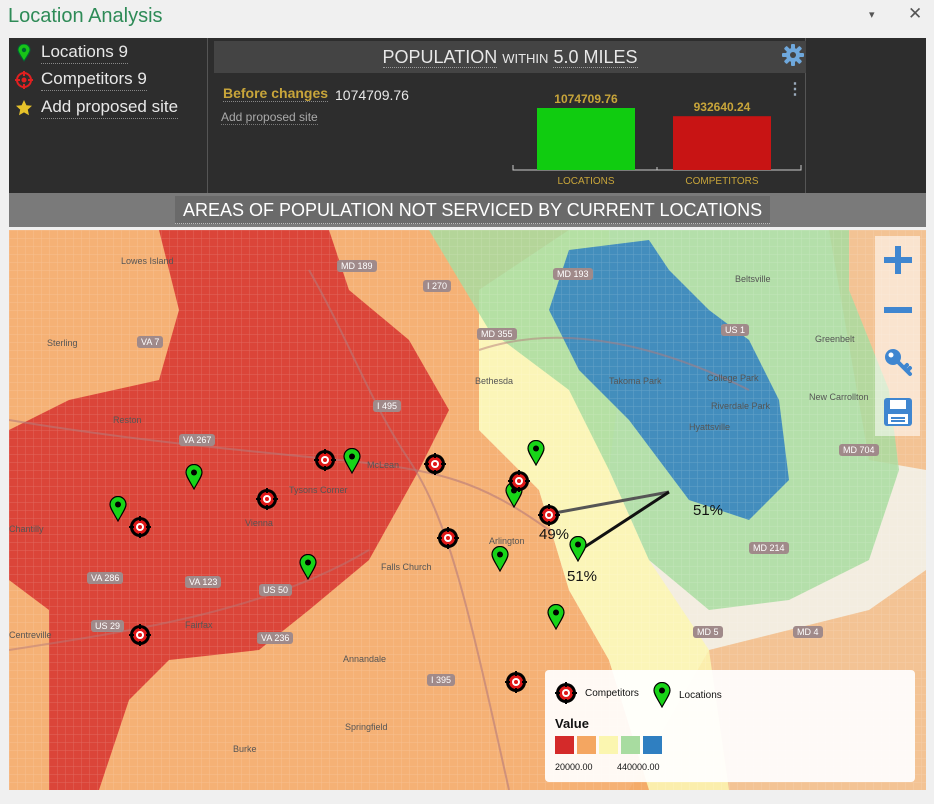 This screenshot has width=934, height=804. I want to click on map-place-label: Sterling, so click(62, 343).